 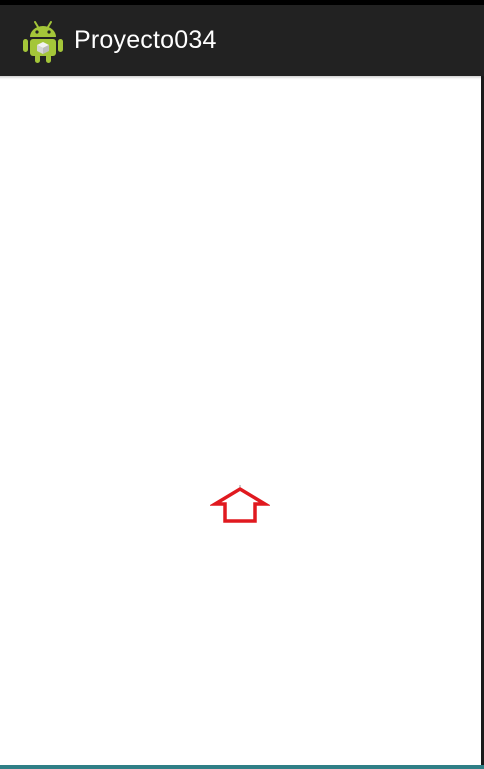 What do you see at coordinates (242, 767) in the screenshot?
I see `bottom-edge` at bounding box center [242, 767].